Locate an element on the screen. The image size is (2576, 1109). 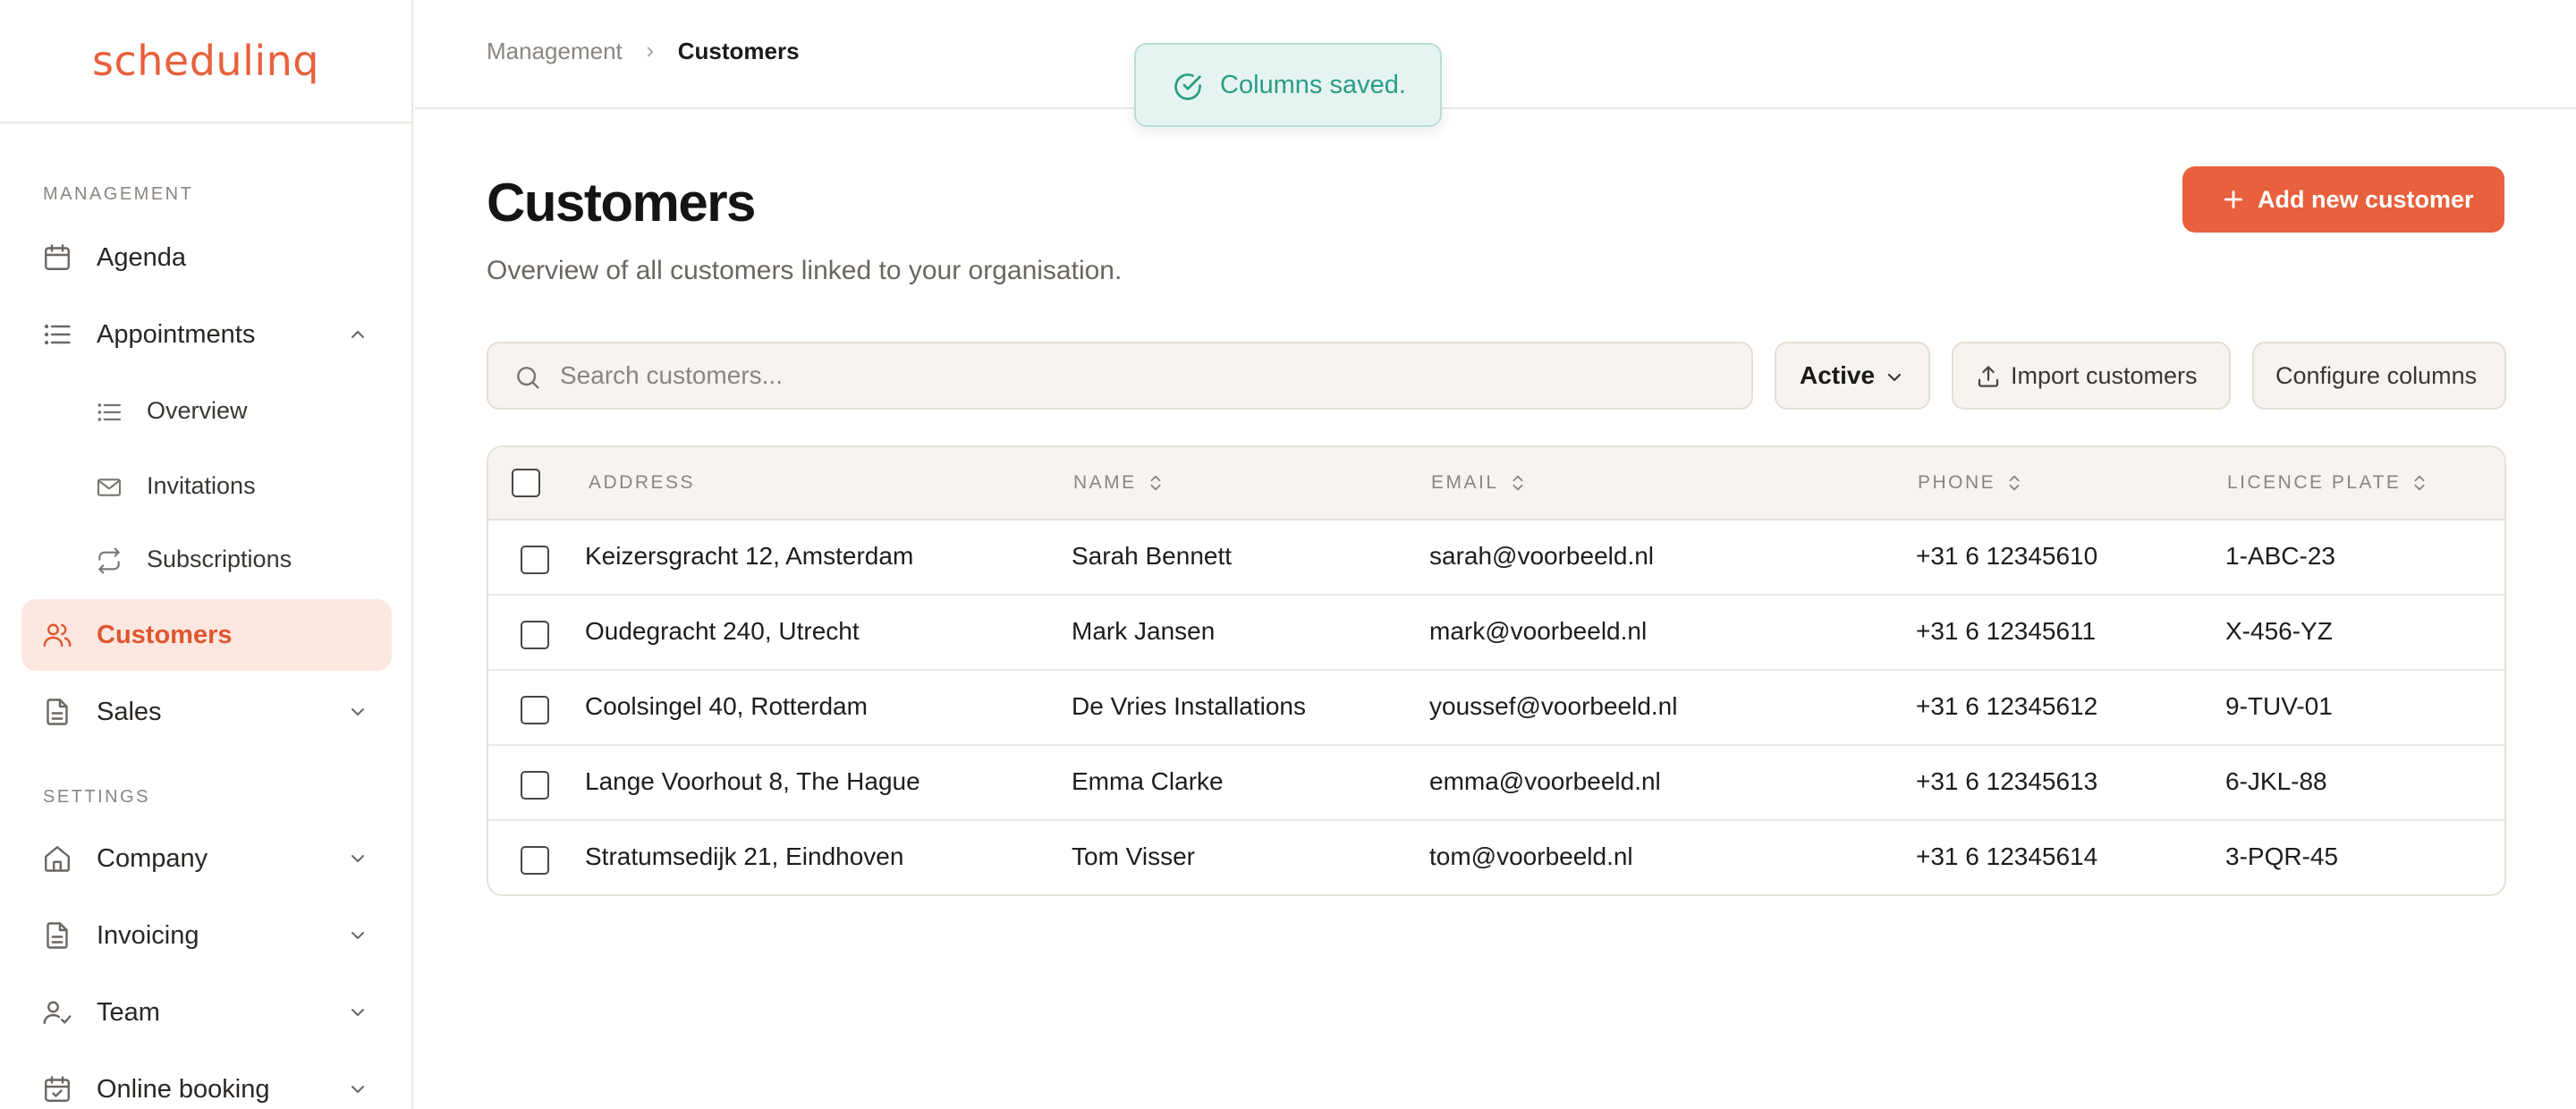
cell-name: De Vries Installations is located at coordinates (1189, 706).